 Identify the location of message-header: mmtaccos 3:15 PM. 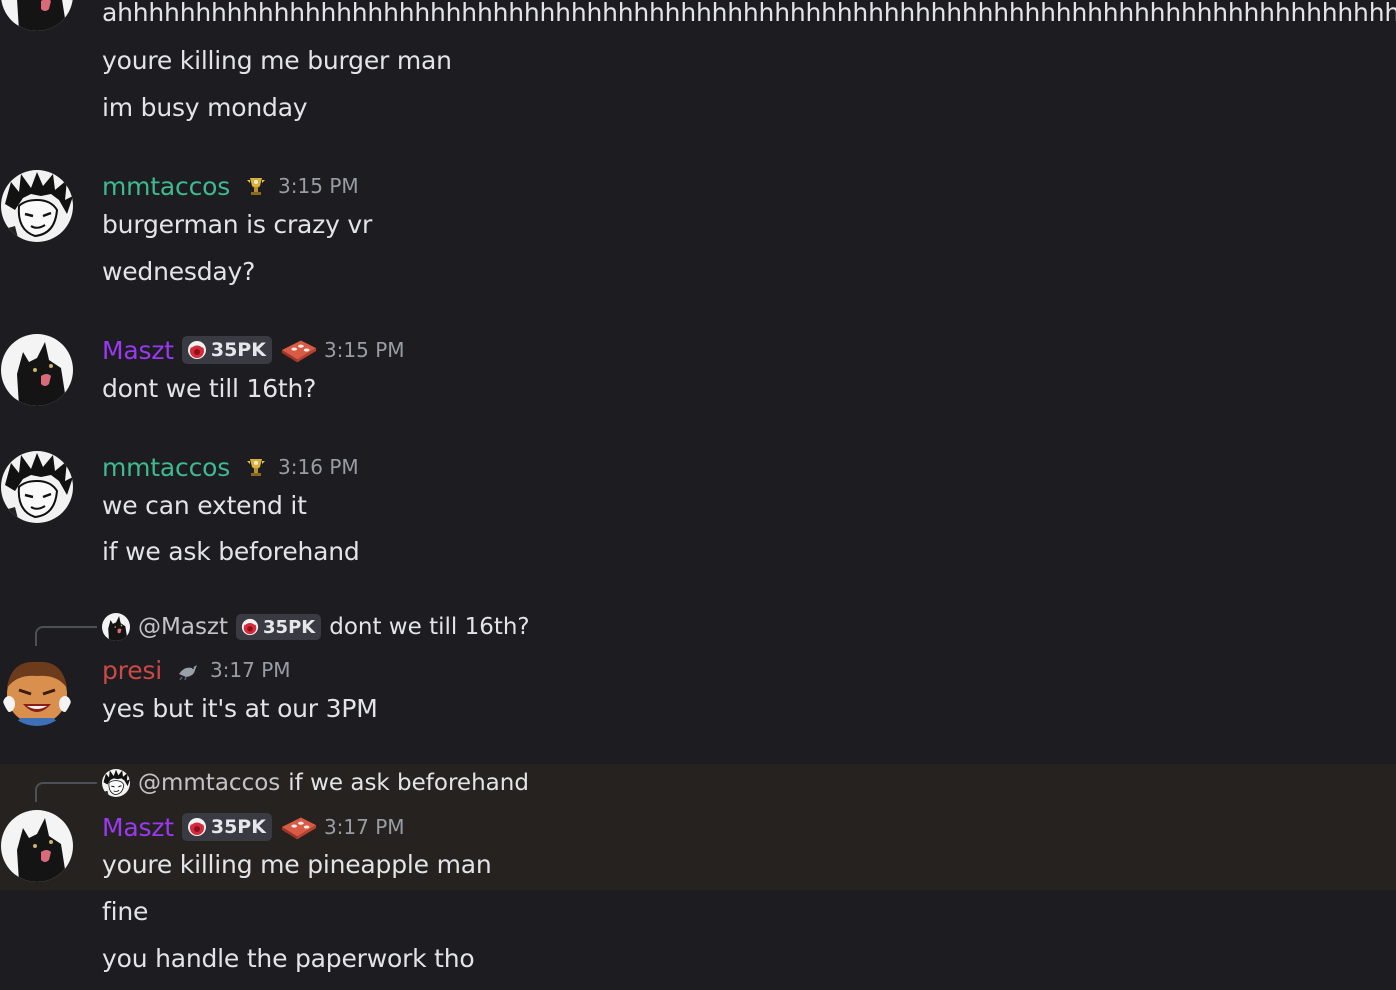
(230, 186).